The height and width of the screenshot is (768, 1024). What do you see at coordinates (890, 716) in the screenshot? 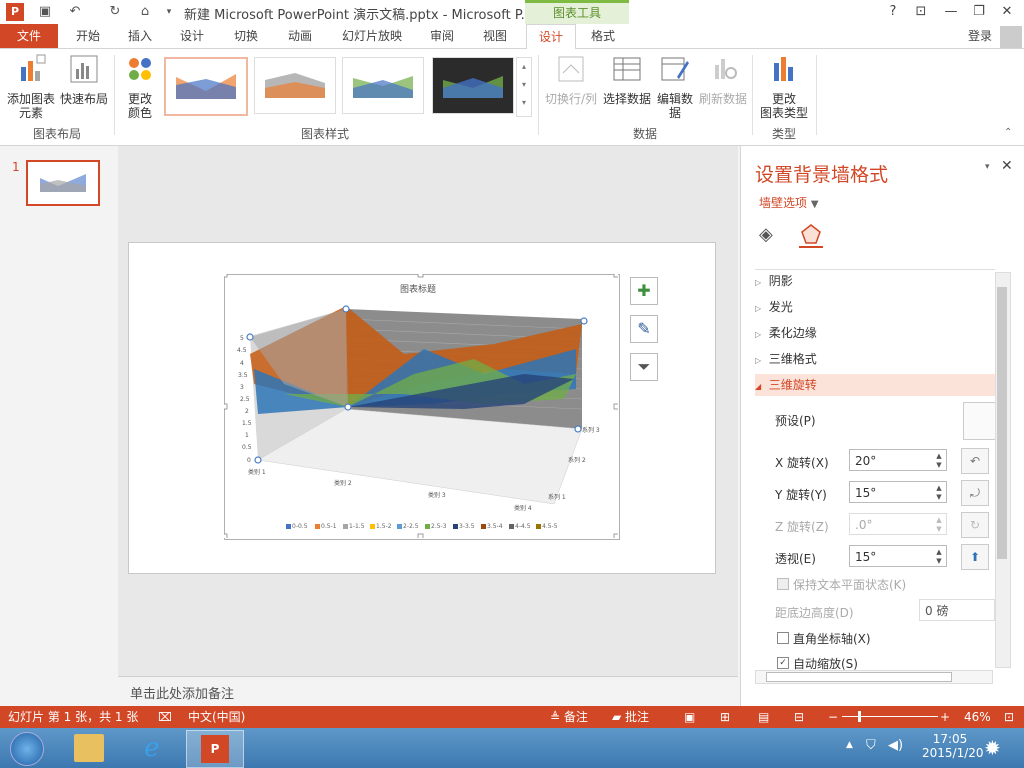
I see `zoom-slider` at bounding box center [890, 716].